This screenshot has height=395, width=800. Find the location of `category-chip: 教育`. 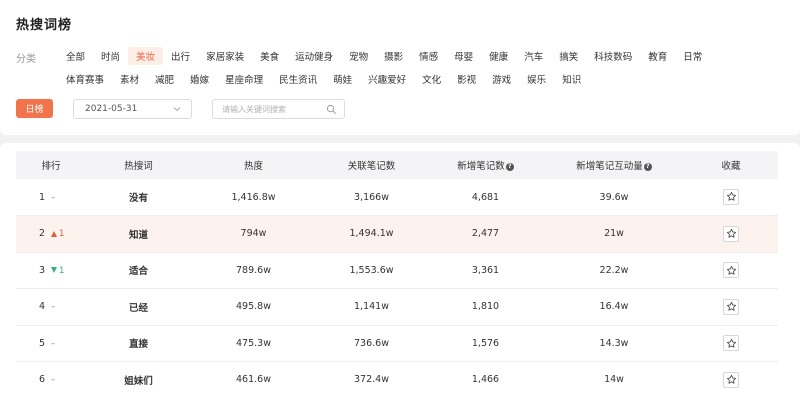

category-chip: 教育 is located at coordinates (657, 56).